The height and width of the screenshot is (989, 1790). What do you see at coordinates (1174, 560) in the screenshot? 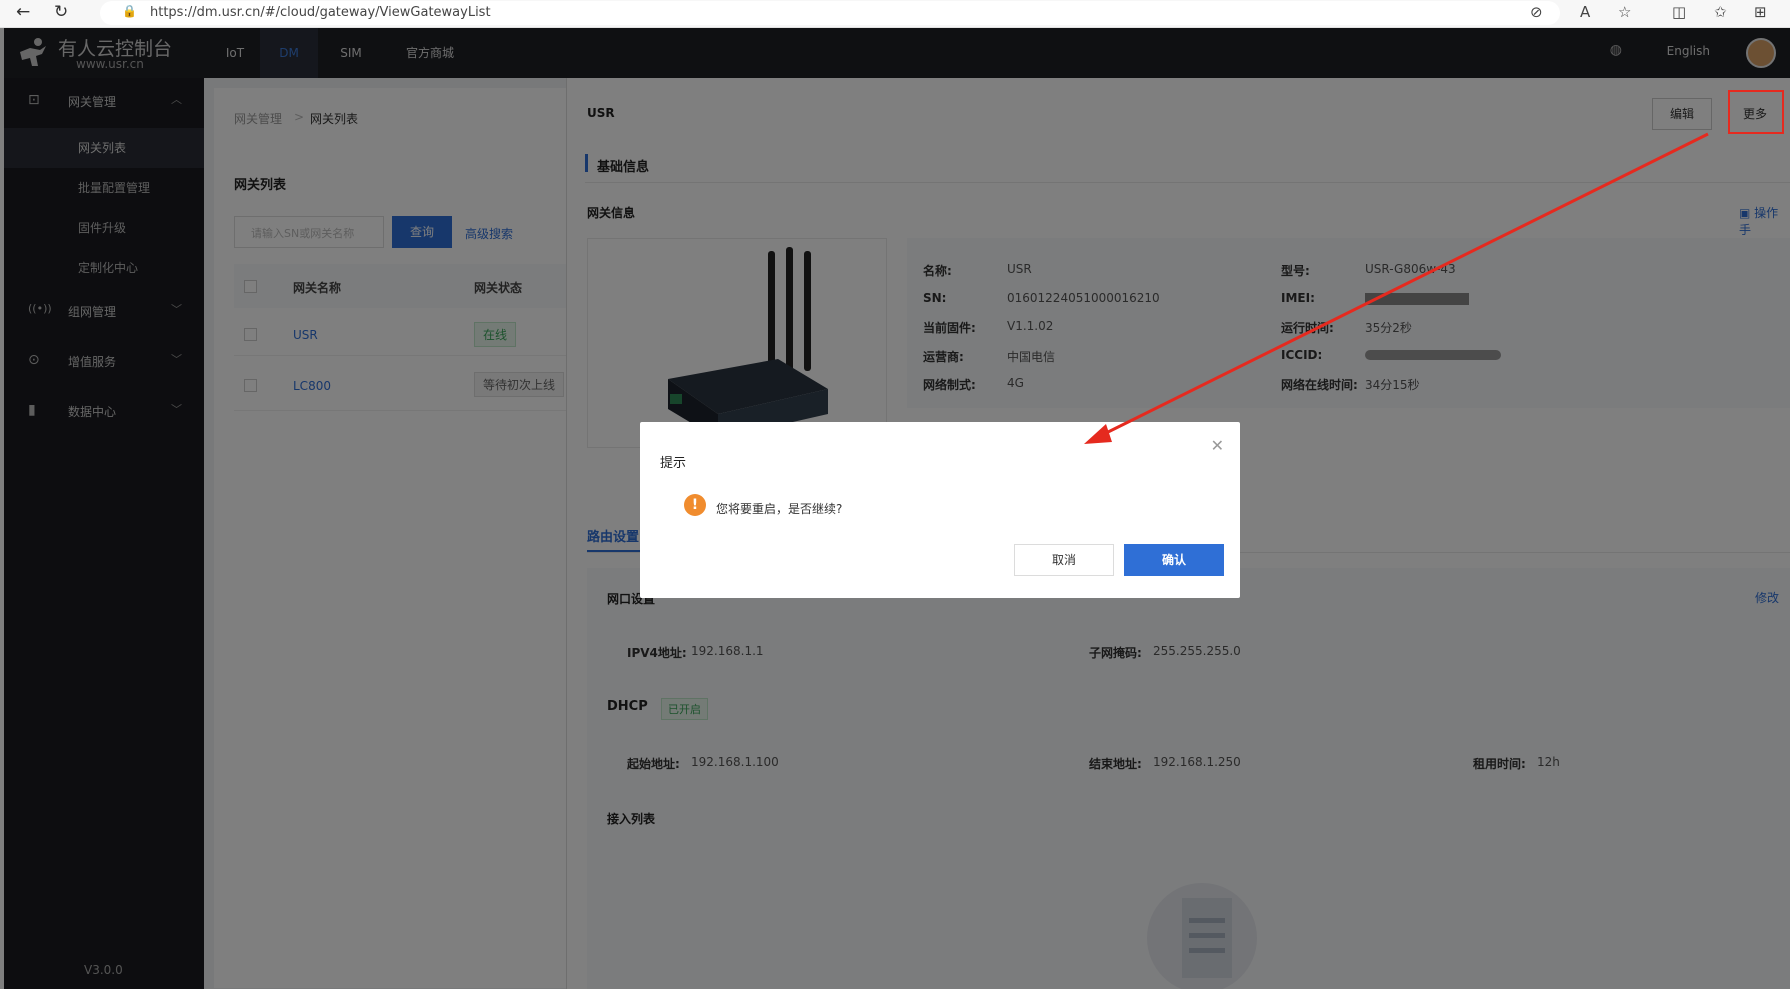
I see `confirm-button: 确认` at bounding box center [1174, 560].